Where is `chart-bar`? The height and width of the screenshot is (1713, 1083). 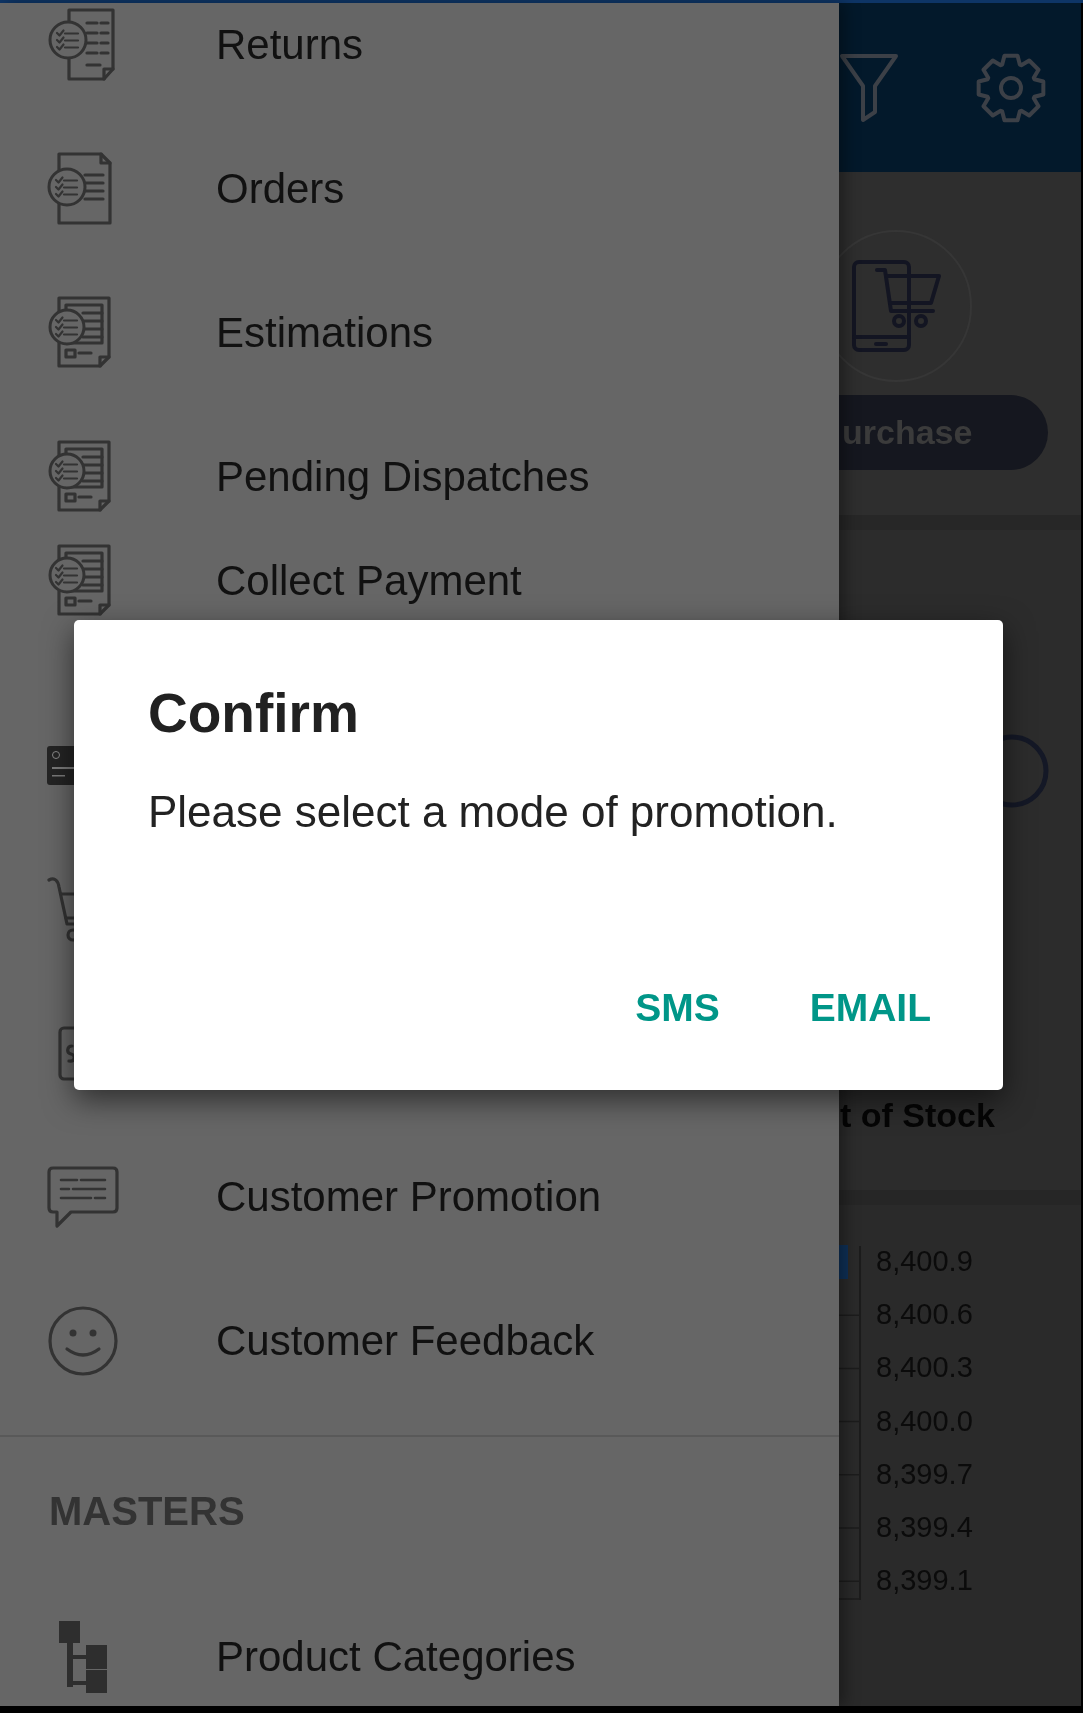 chart-bar is located at coordinates (843, 1262).